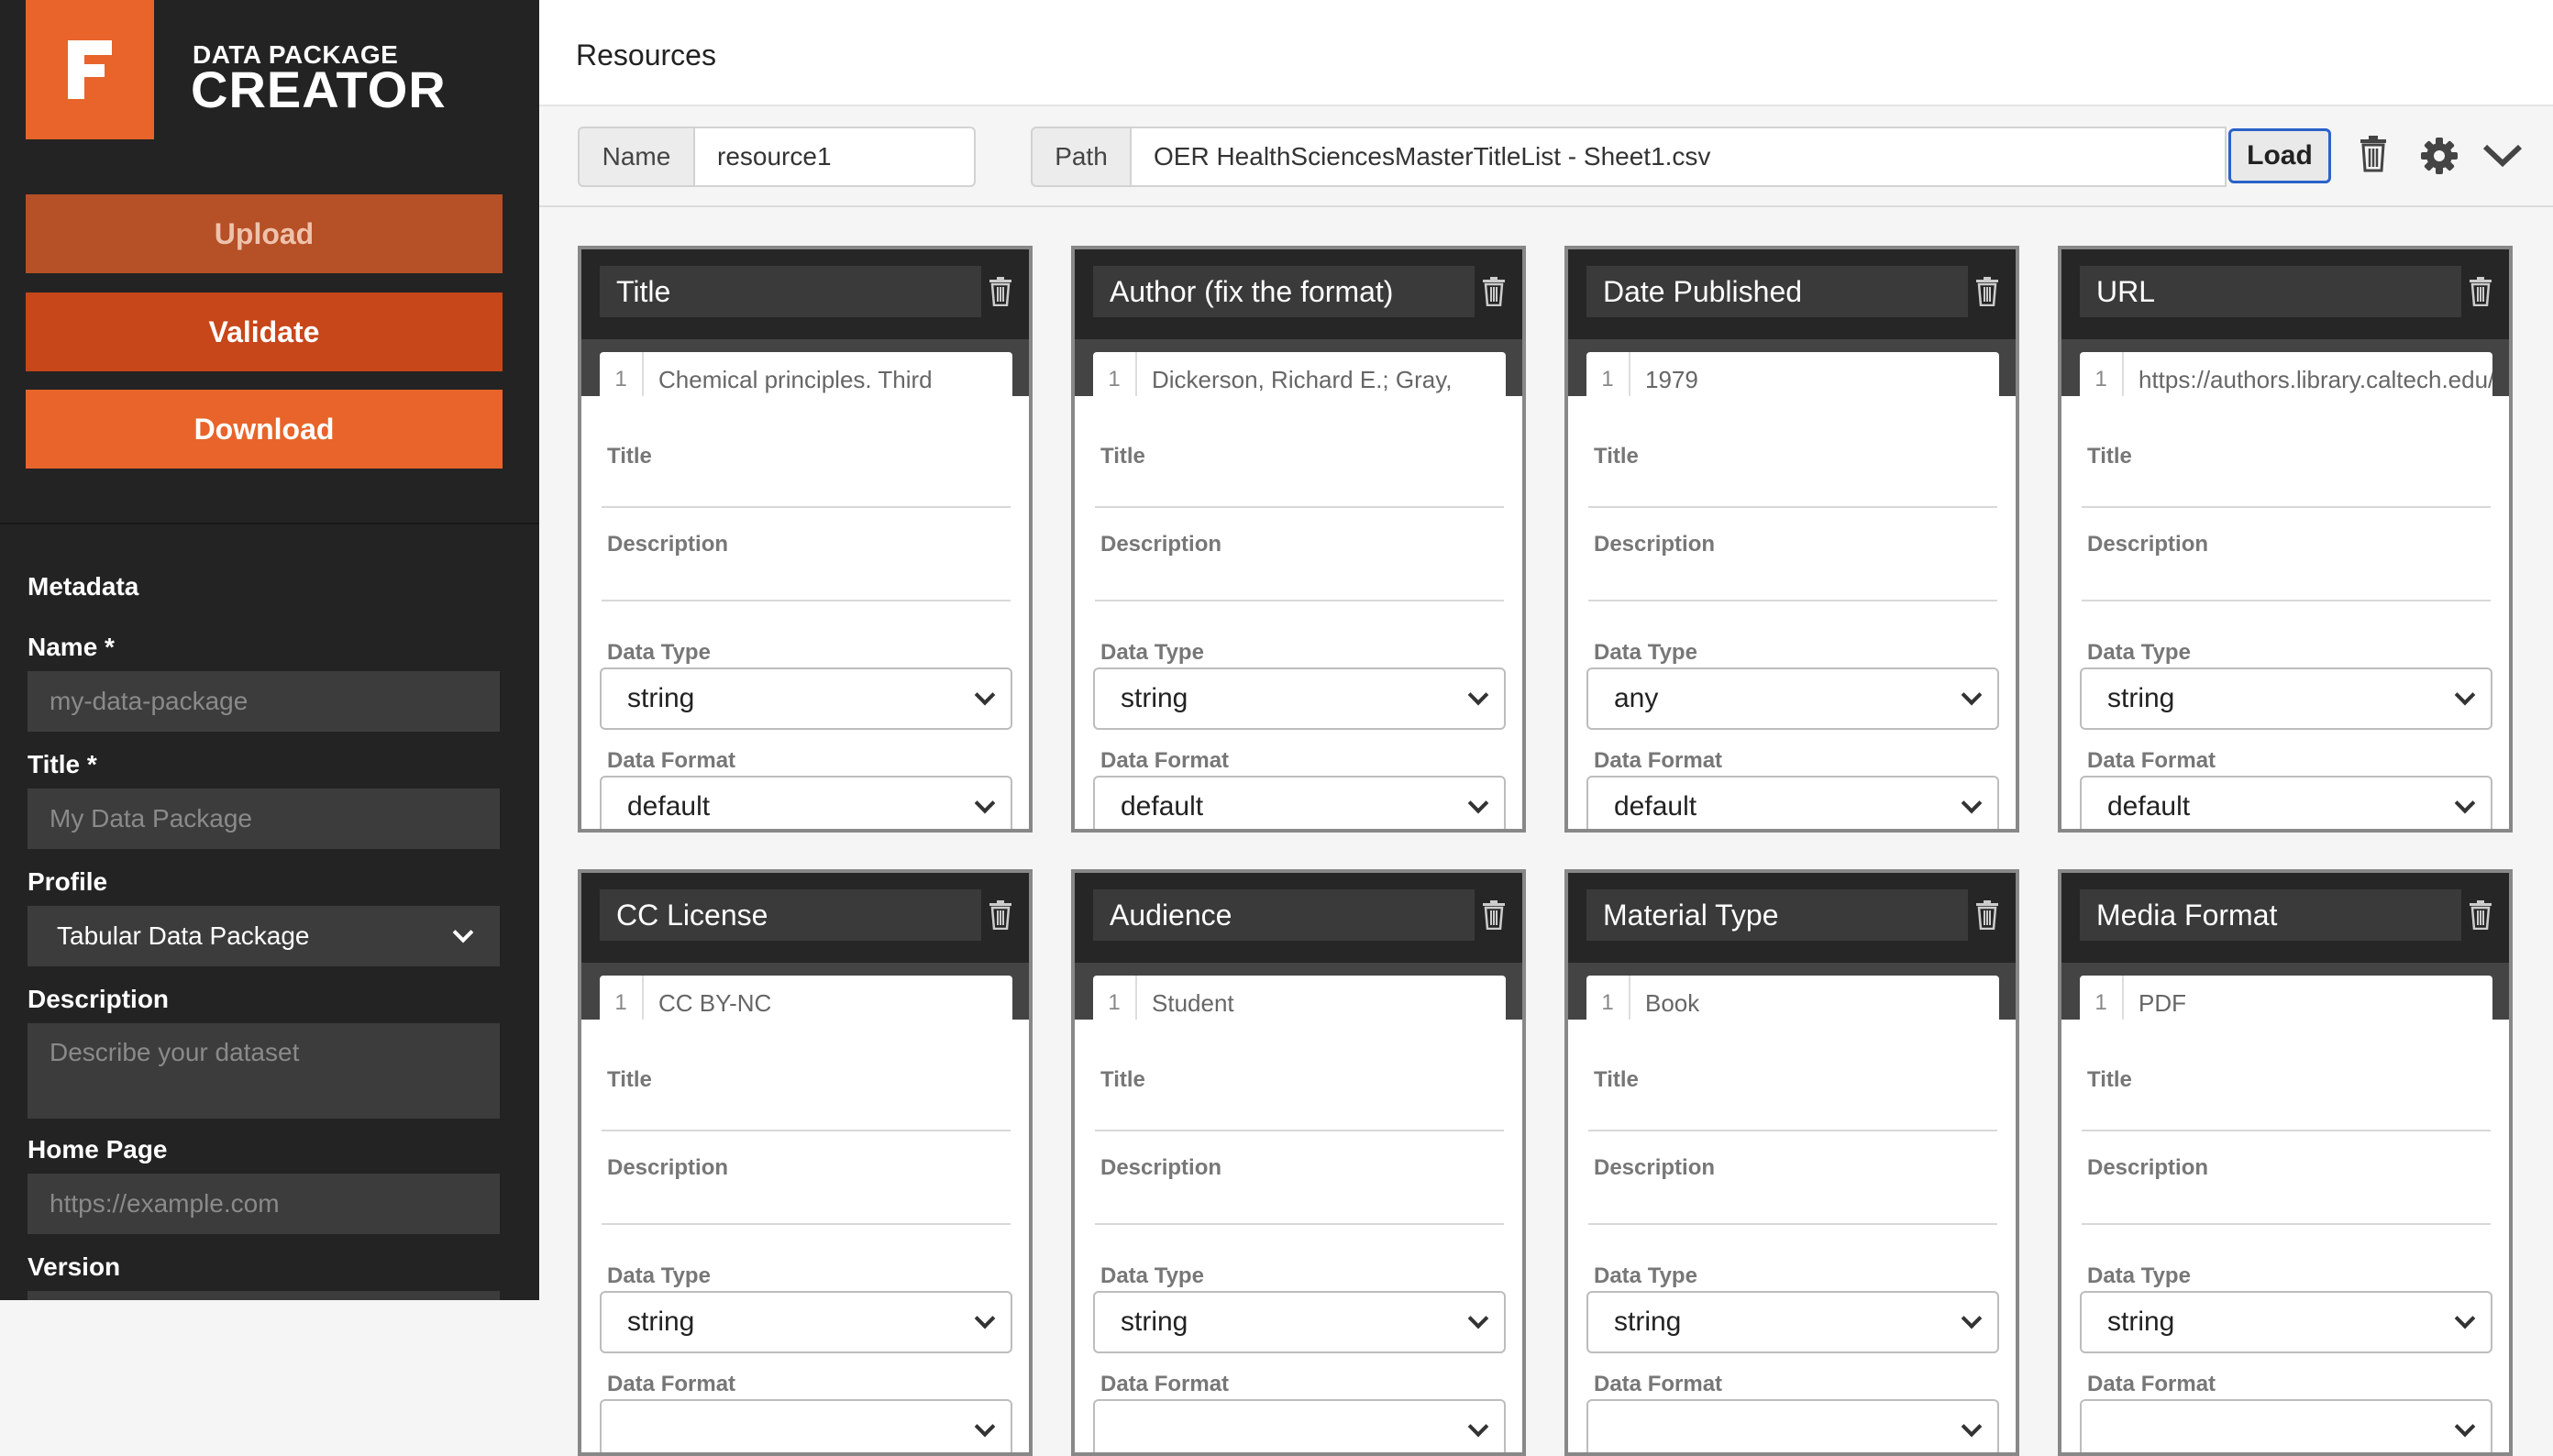  I want to click on upload-button: Upload, so click(264, 233).